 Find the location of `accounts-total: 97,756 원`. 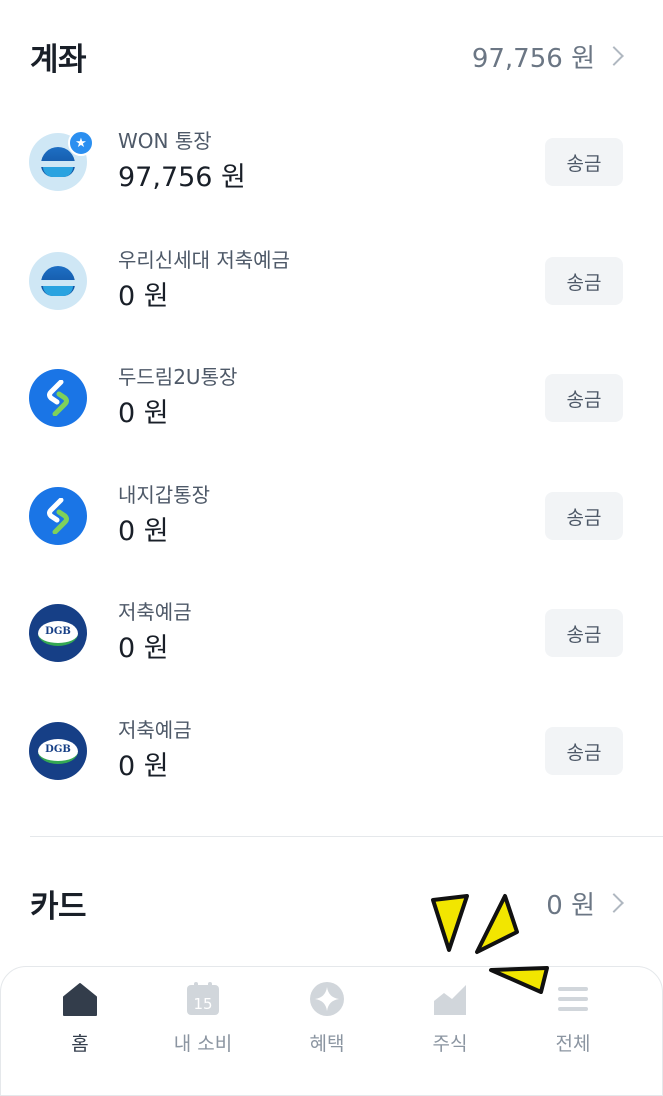

accounts-total: 97,756 원 is located at coordinates (548, 56).